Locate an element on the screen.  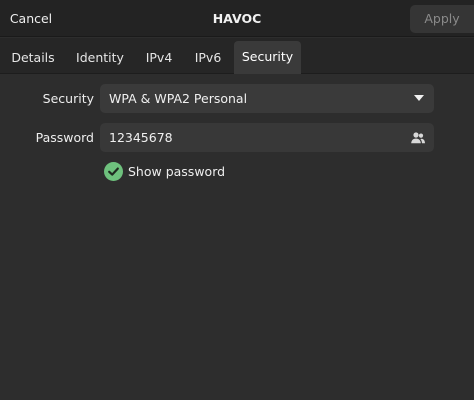
headerbar: Cancel HAVOC Apply is located at coordinates (237, 18).